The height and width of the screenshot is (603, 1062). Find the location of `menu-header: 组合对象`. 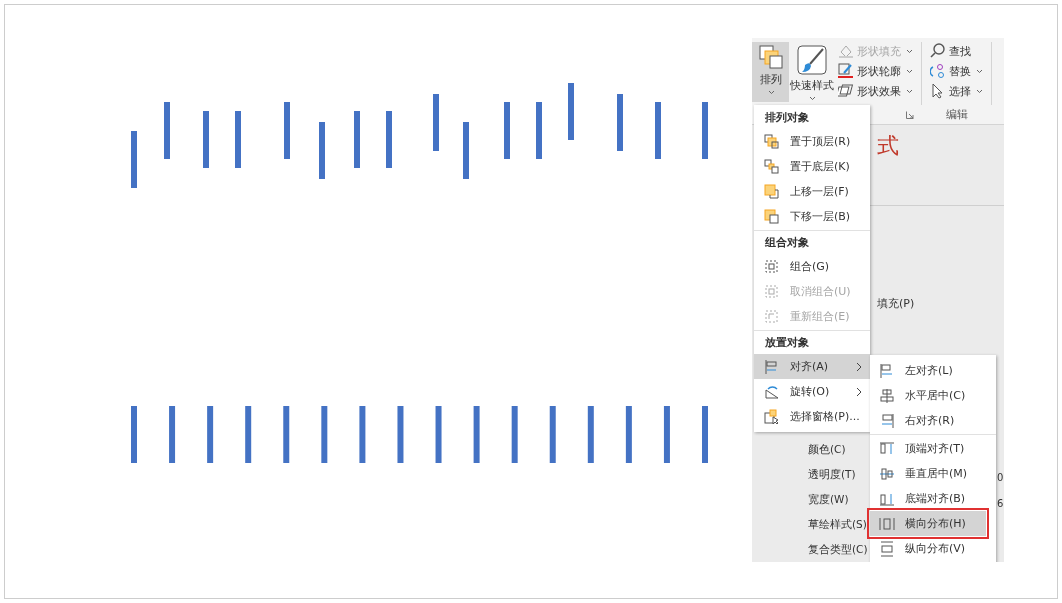

menu-header: 组合对象 is located at coordinates (787, 243).